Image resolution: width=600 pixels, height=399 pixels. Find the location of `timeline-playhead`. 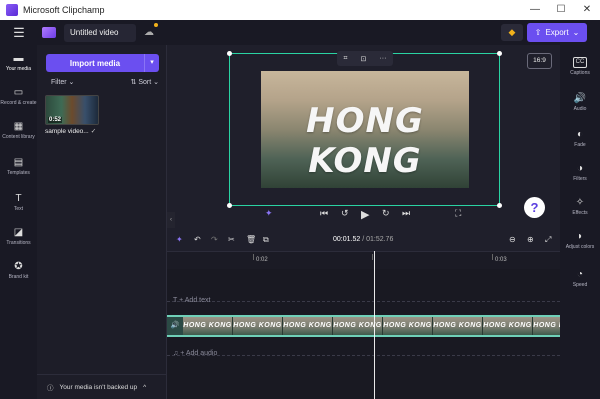

timeline-playhead is located at coordinates (374, 325).